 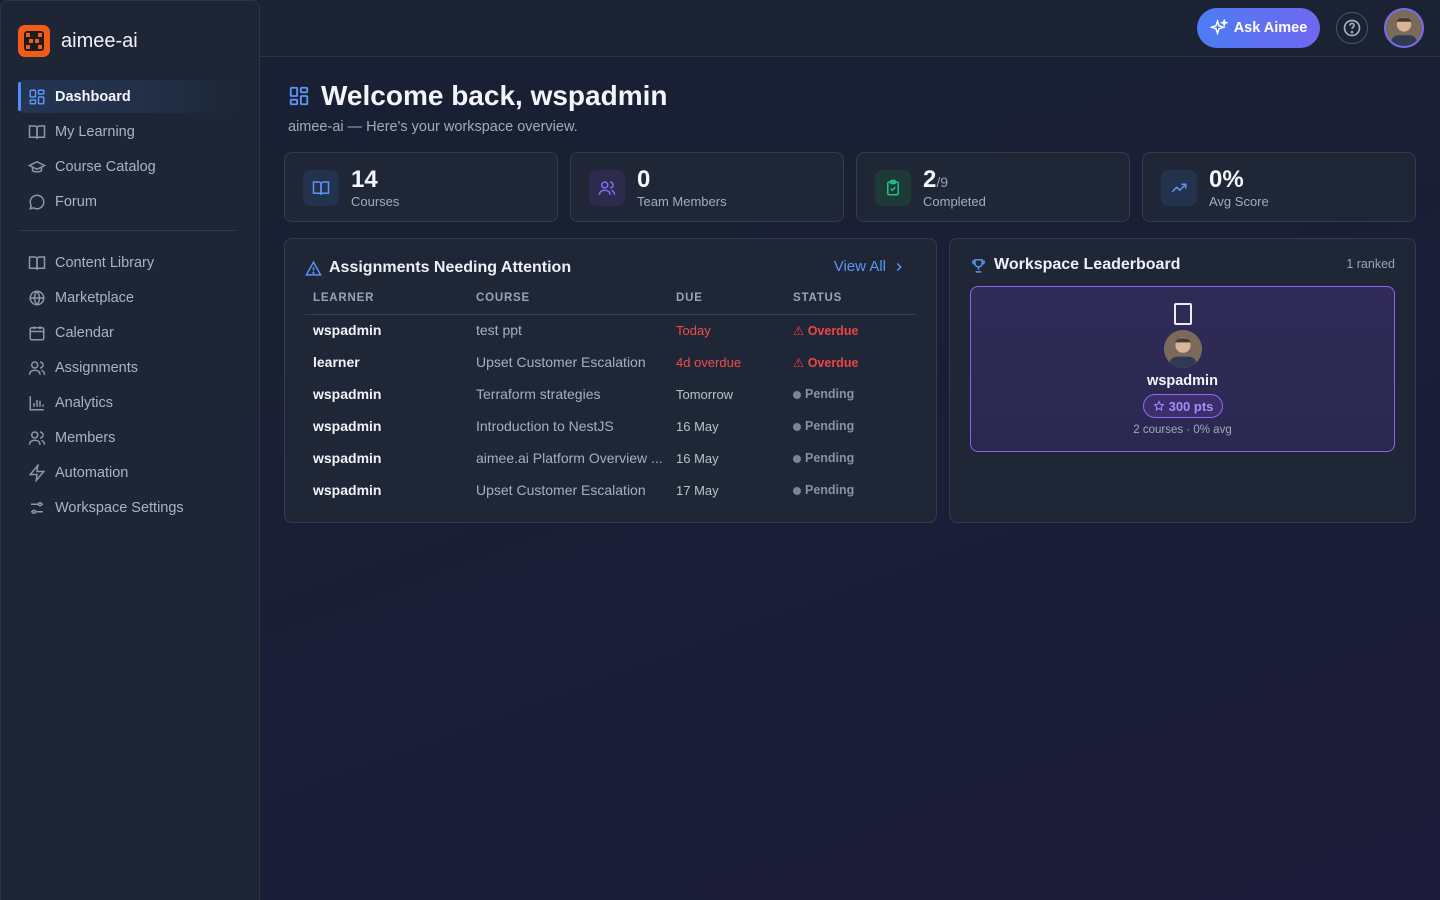 I want to click on brand-name: aimee-ai, so click(x=99, y=40).